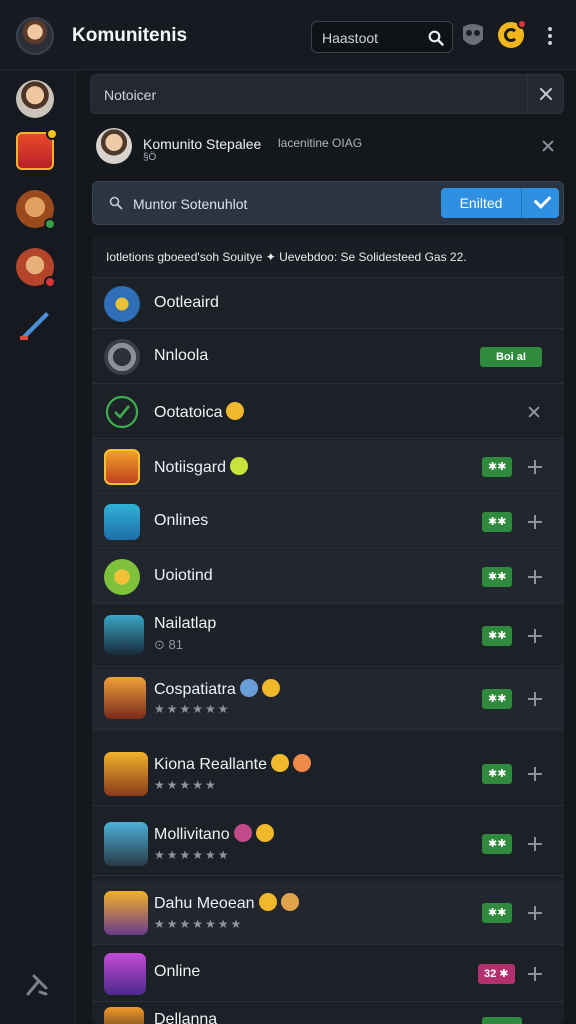 This screenshot has height=1024, width=576. What do you see at coordinates (473, 36) in the screenshot?
I see `mask-icon` at bounding box center [473, 36].